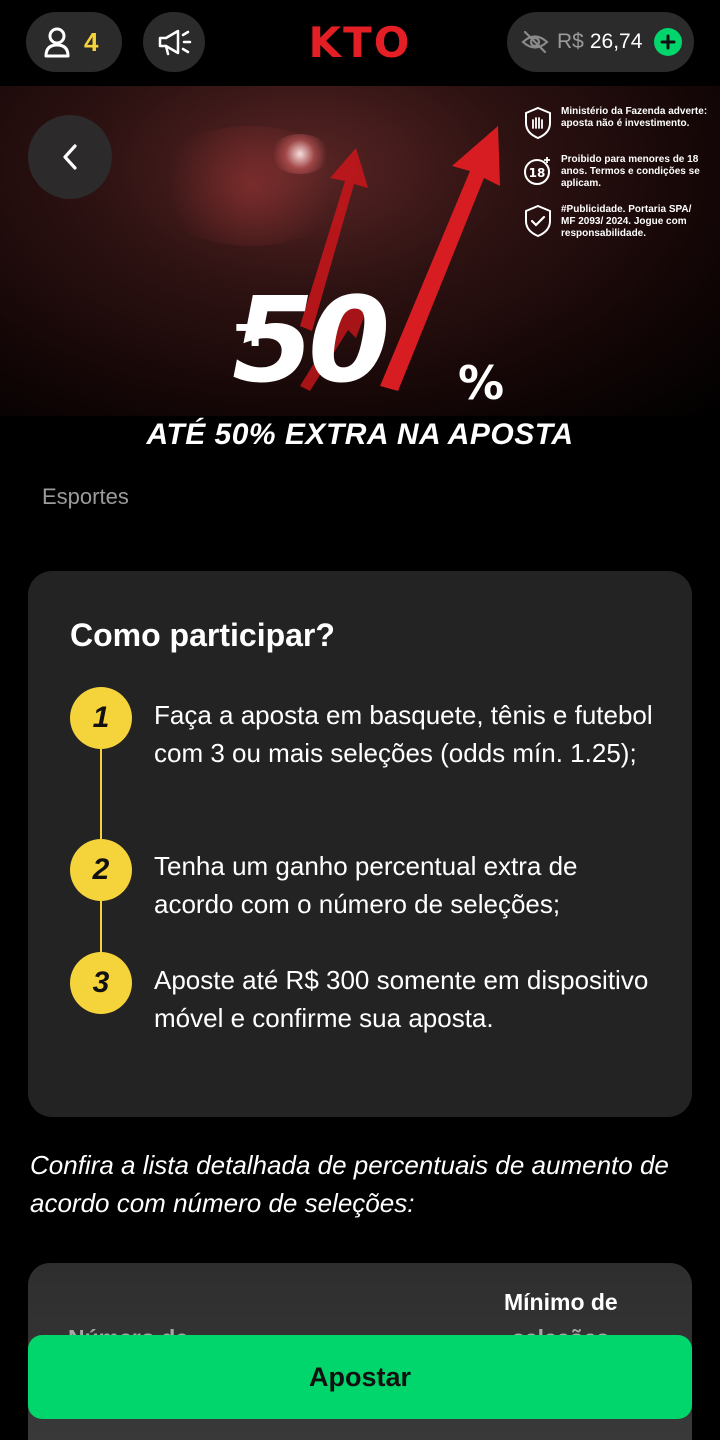 This screenshot has width=720, height=1440. I want to click on chevron-left-icon, so click(70, 157).